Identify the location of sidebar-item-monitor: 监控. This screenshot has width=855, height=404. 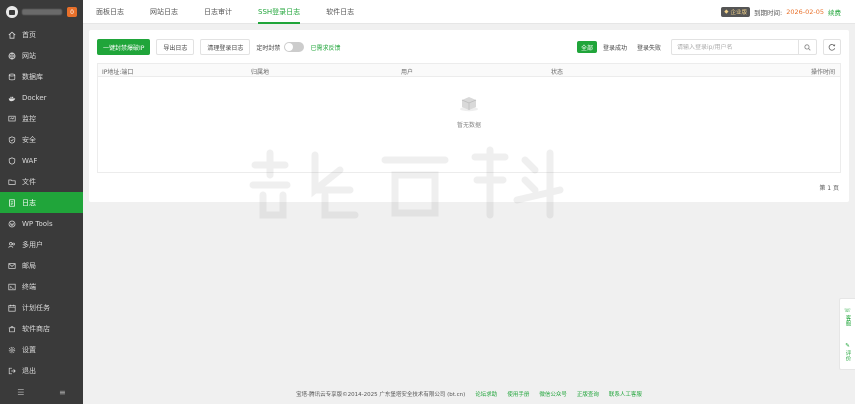
(41, 118).